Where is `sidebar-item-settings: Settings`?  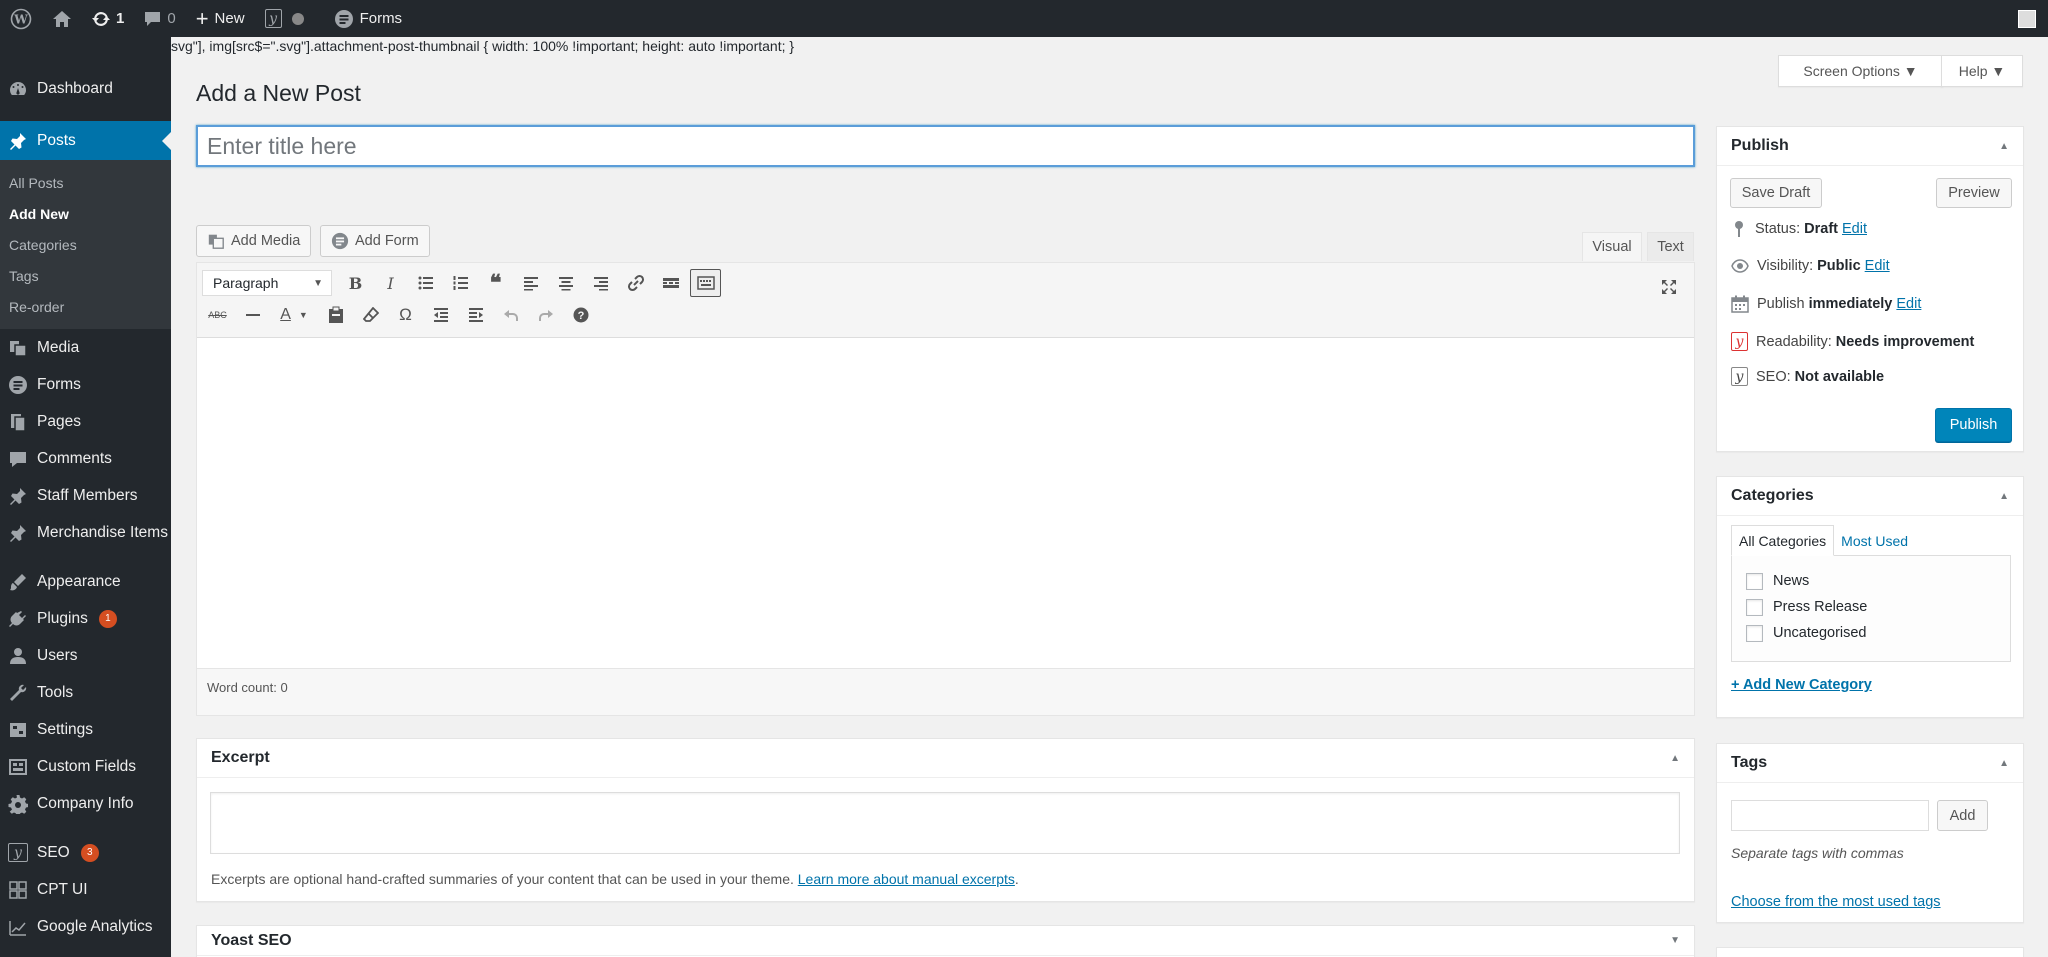
sidebar-item-settings: Settings is located at coordinates (85, 729).